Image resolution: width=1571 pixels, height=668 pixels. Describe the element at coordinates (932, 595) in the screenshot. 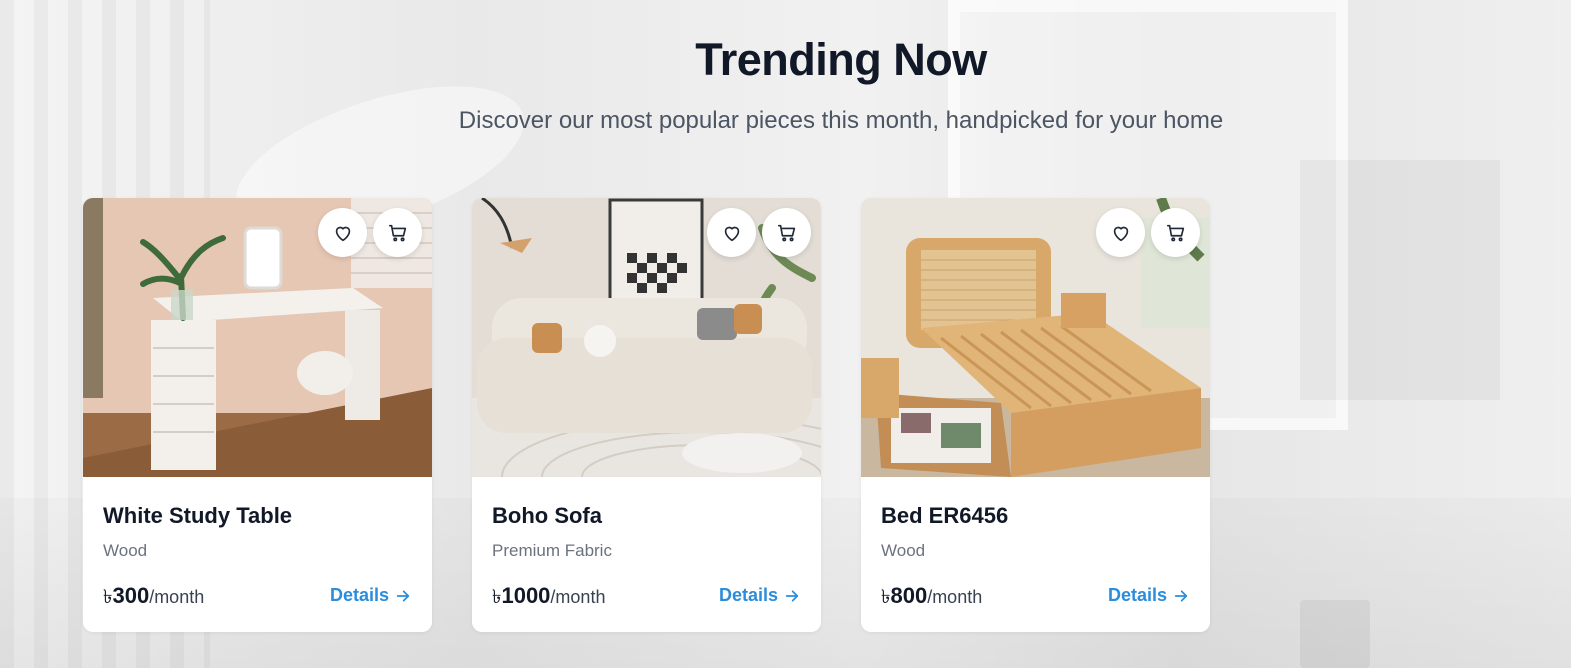

I see `product-price: ৳800/month` at that location.